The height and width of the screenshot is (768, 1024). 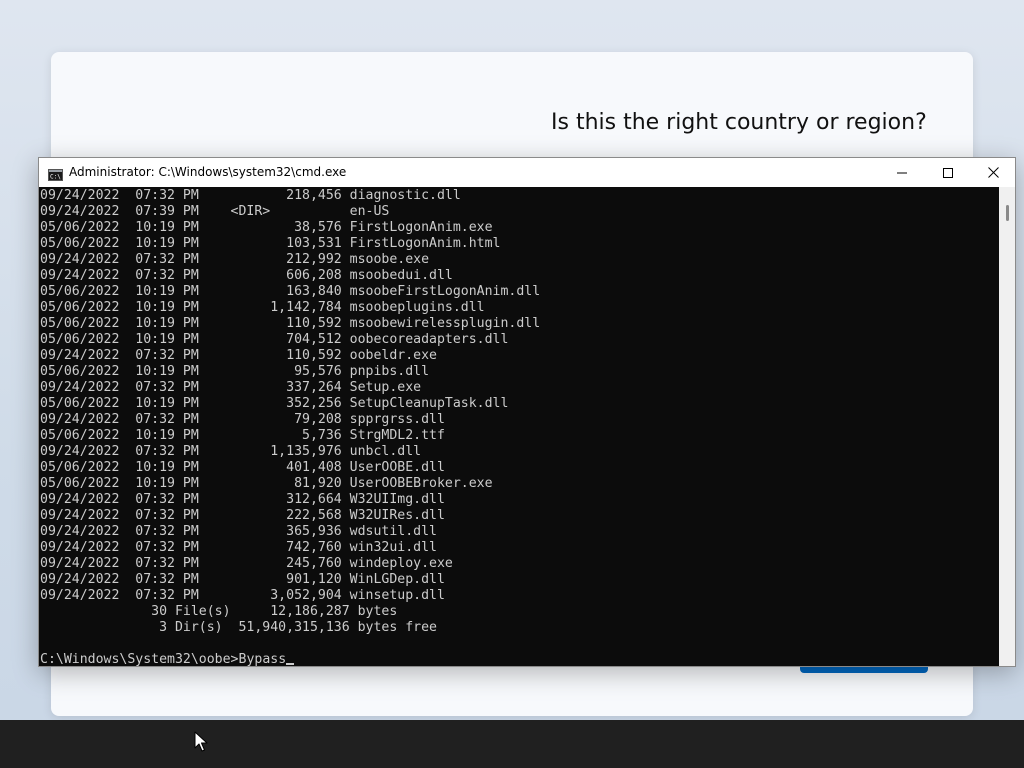 I want to click on maximize-button, so click(x=948, y=172).